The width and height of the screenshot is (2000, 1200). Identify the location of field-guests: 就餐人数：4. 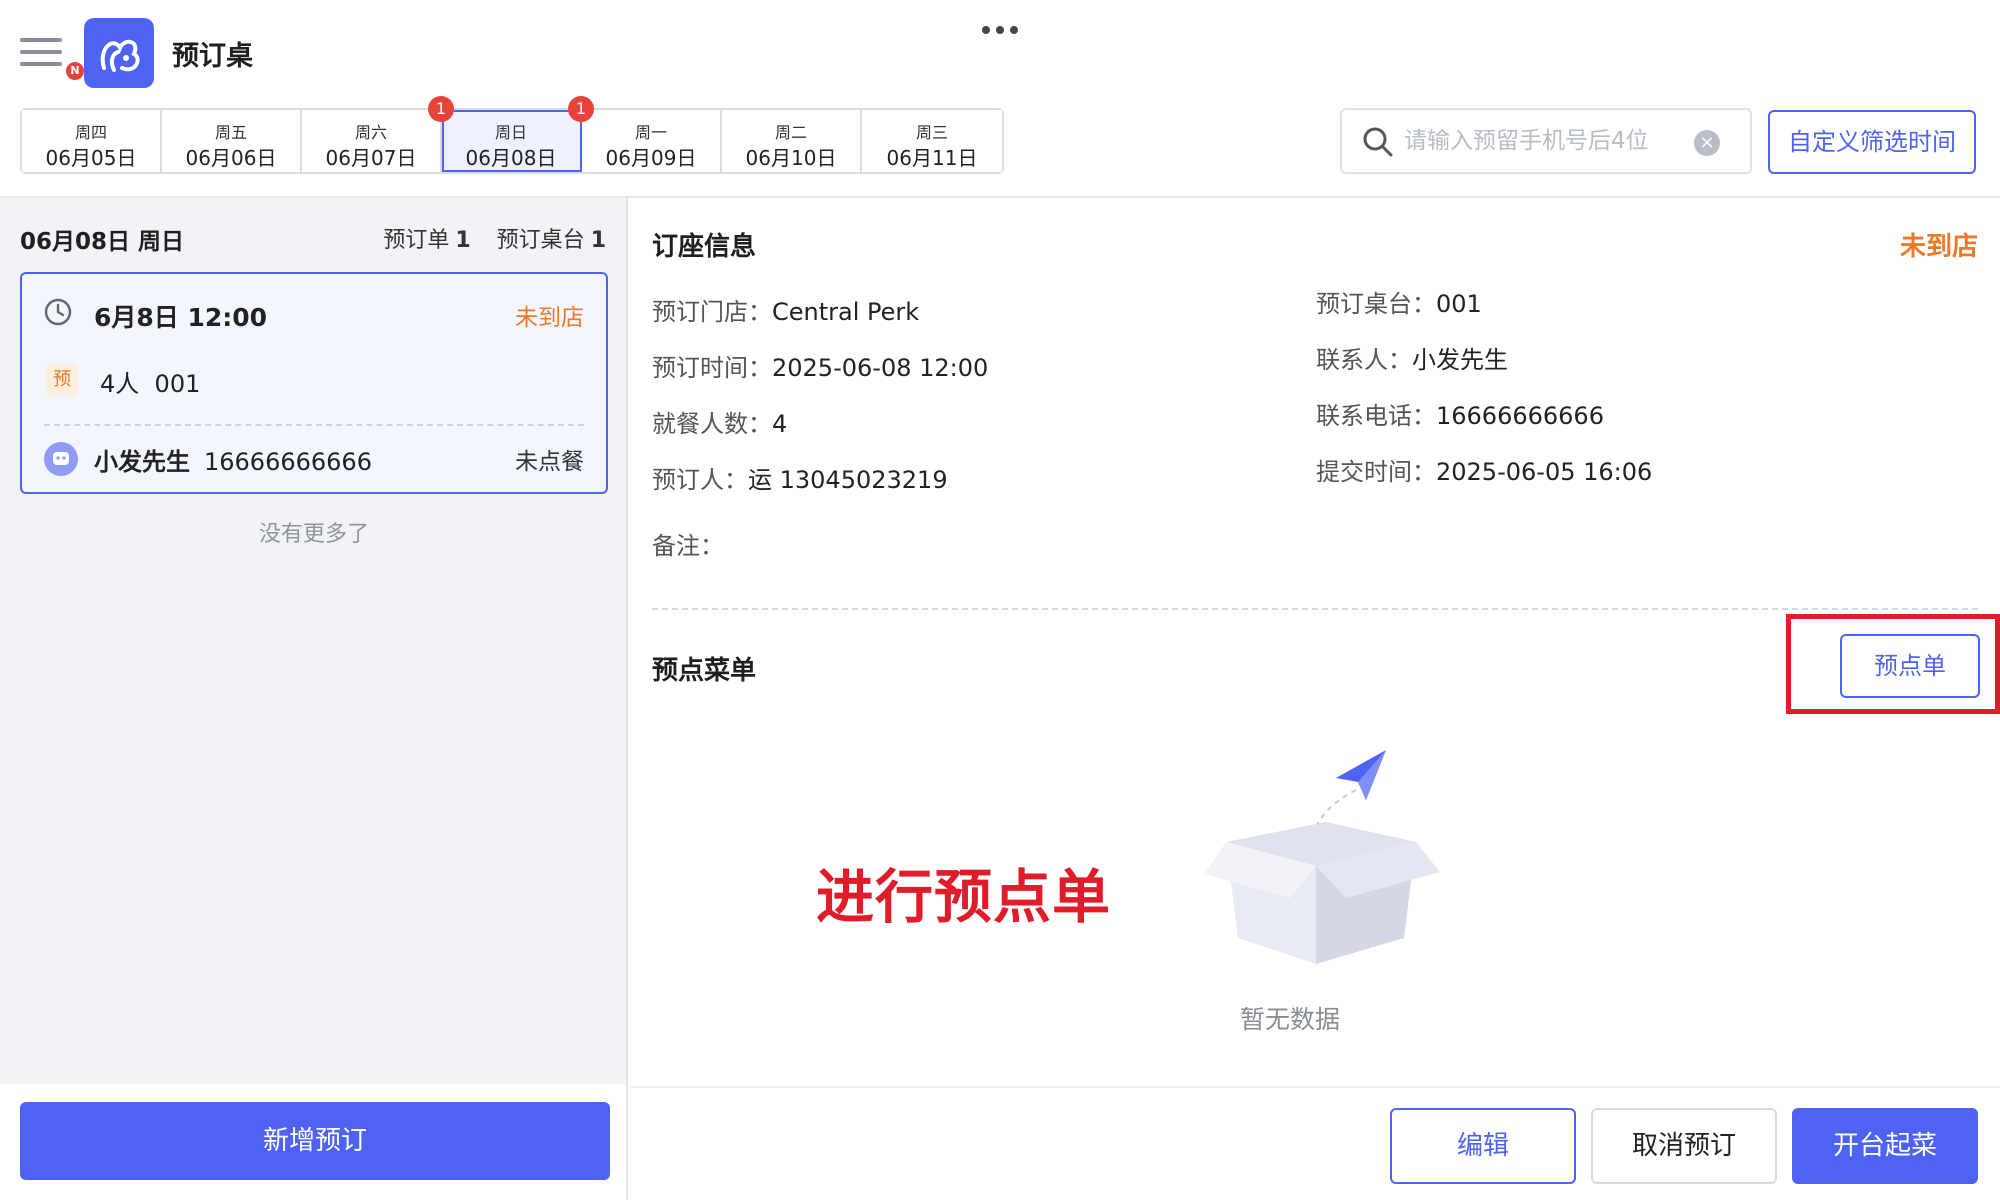
(720, 424).